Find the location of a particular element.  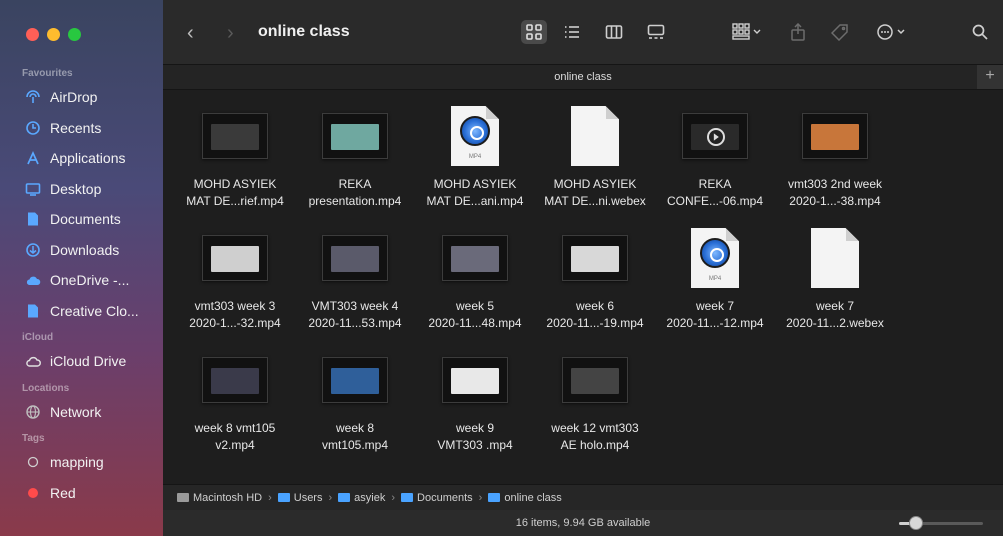

zoom-window-button is located at coordinates (74, 34).